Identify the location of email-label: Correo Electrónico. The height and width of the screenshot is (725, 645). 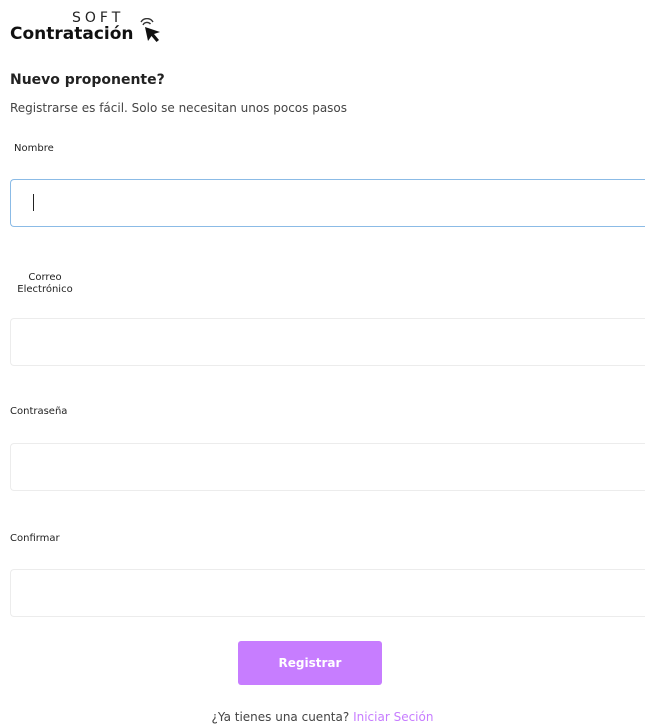
(45, 284).